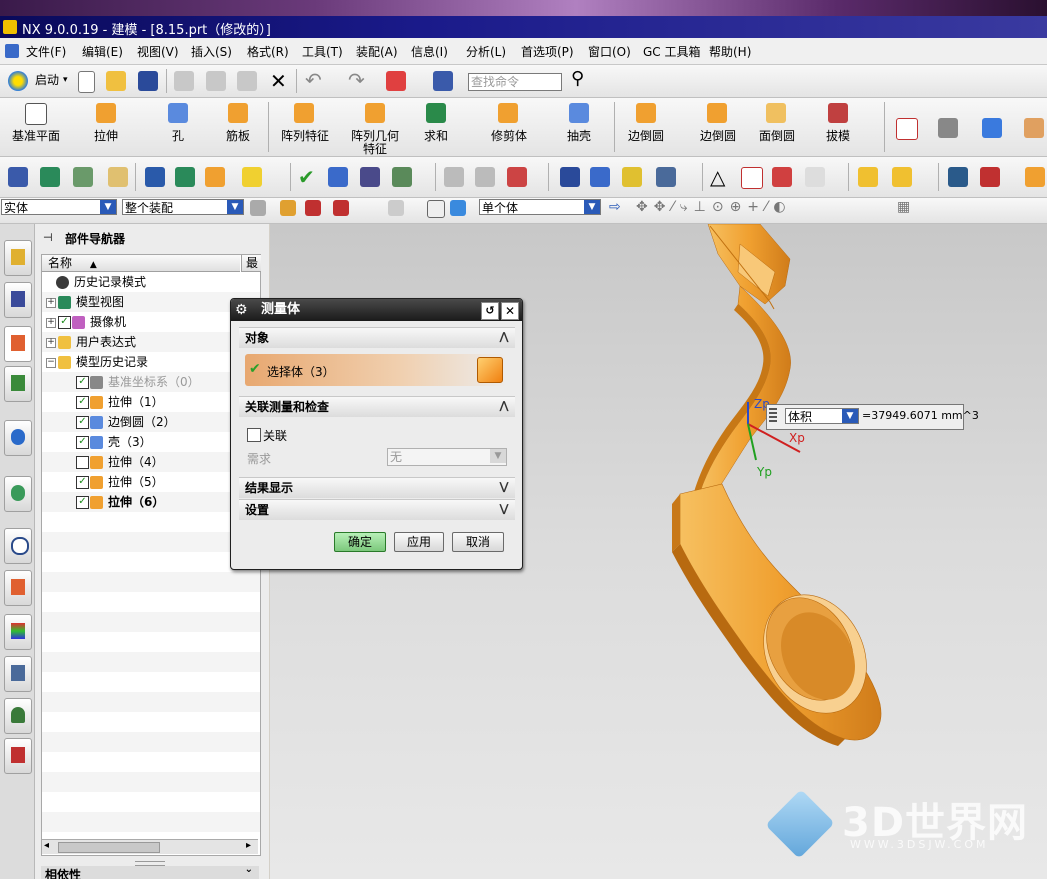  Describe the element at coordinates (51, 363) in the screenshot. I see `collapse-icon: −` at that location.